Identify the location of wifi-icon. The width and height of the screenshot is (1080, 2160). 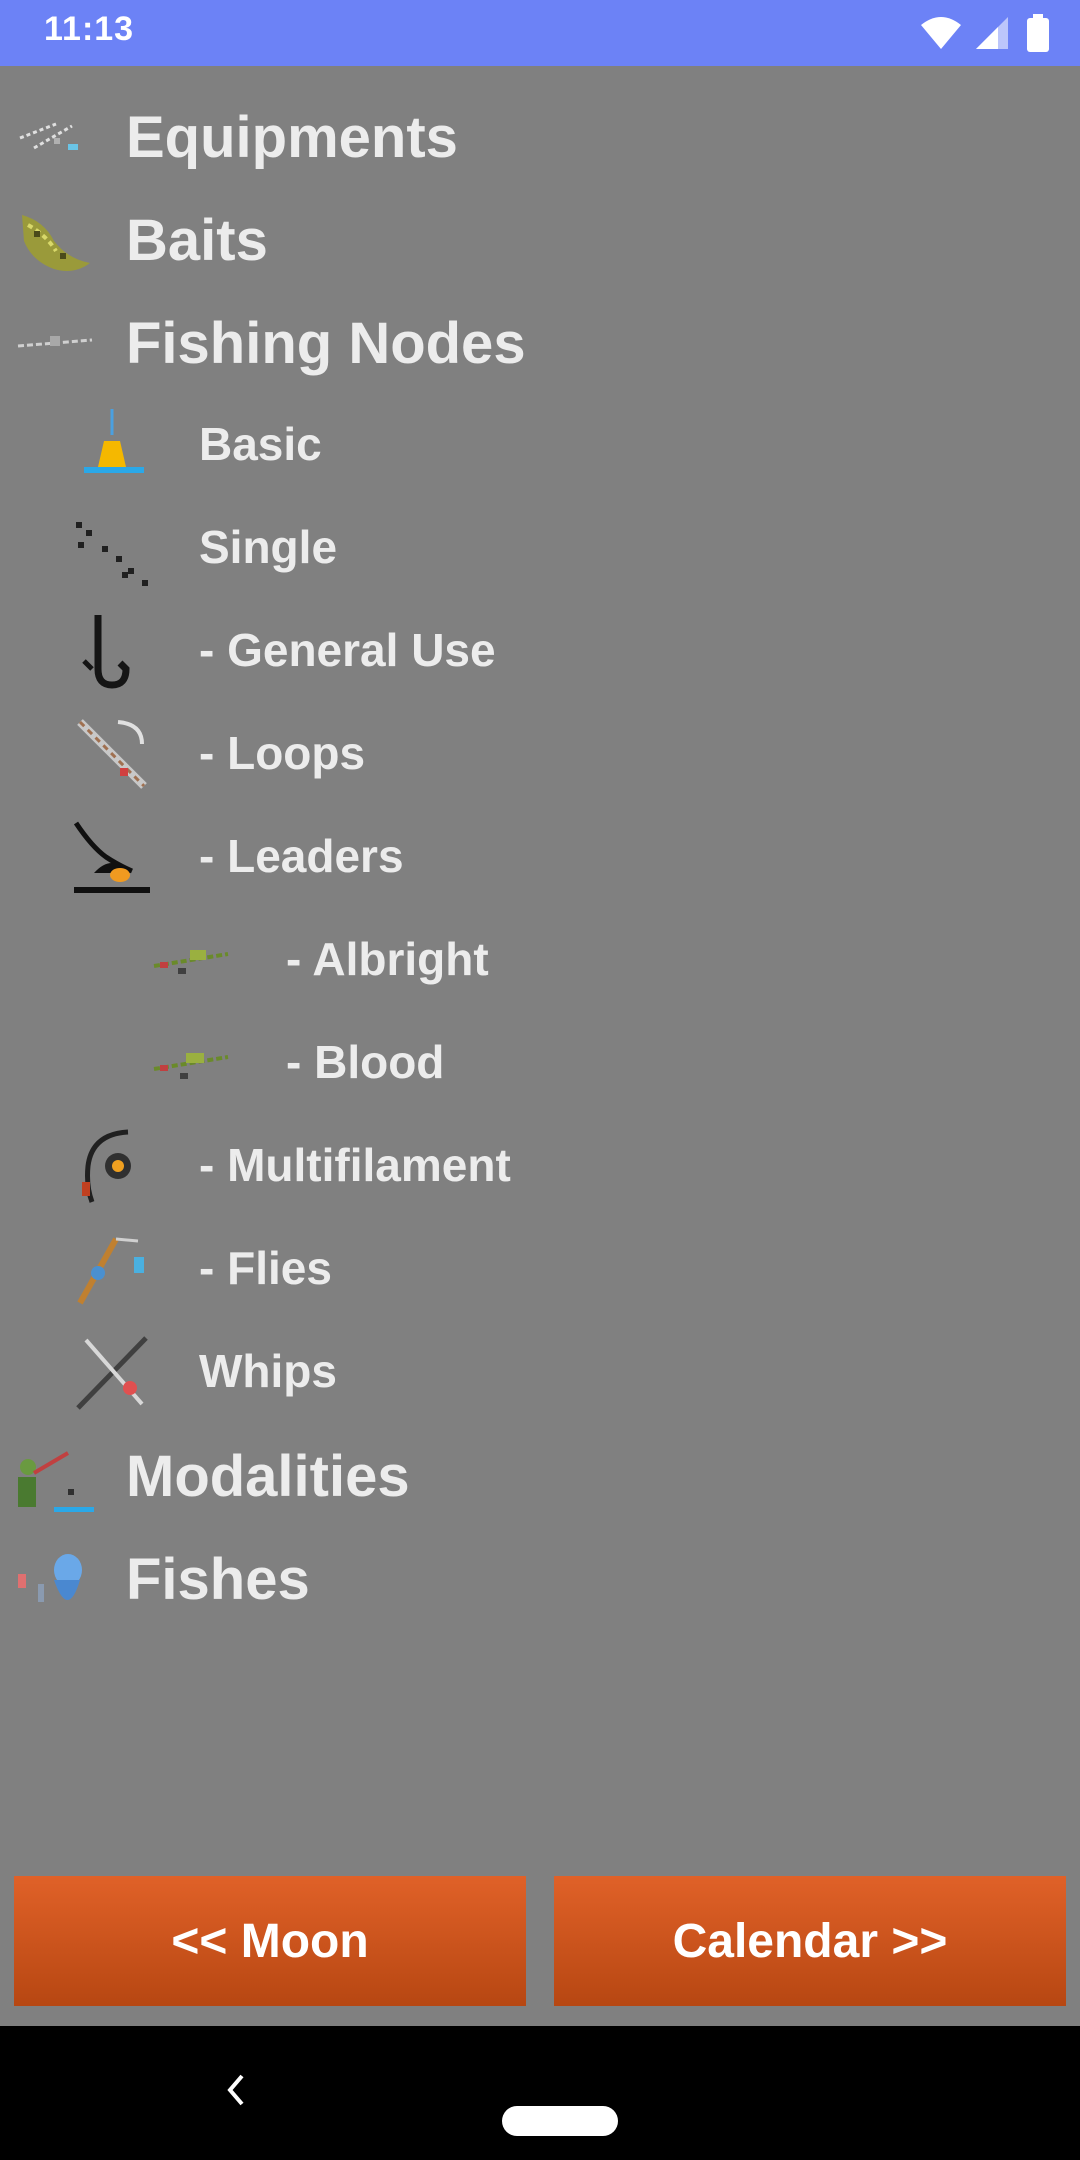
(941, 33).